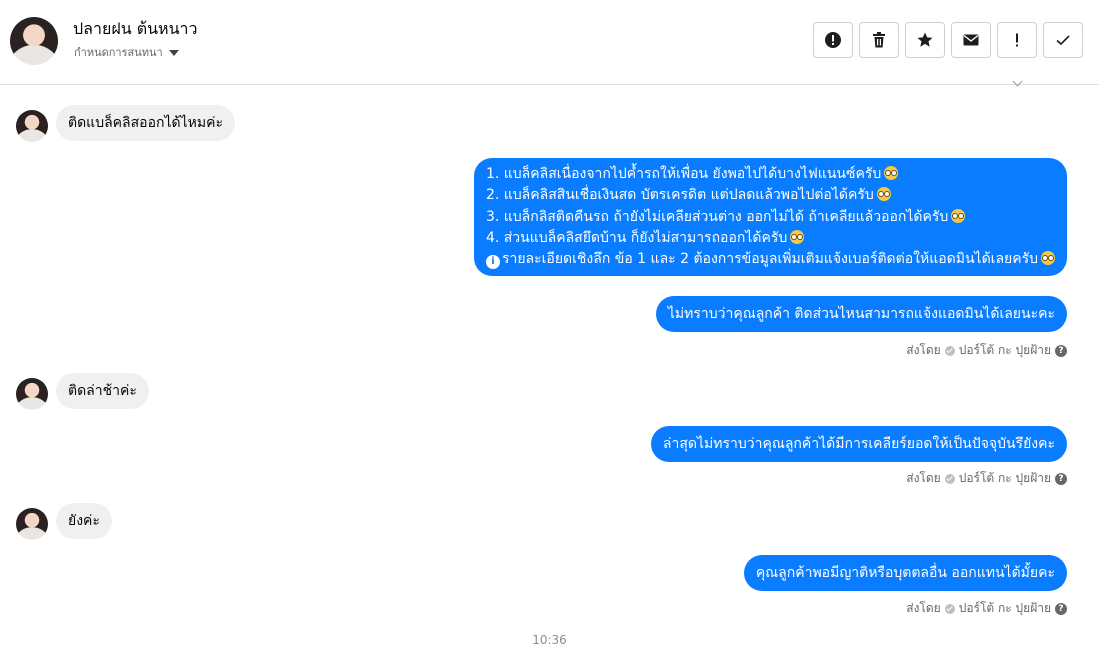 The width and height of the screenshot is (1099, 654). Describe the element at coordinates (948, 40) in the screenshot. I see `conversation-toolbar` at that location.